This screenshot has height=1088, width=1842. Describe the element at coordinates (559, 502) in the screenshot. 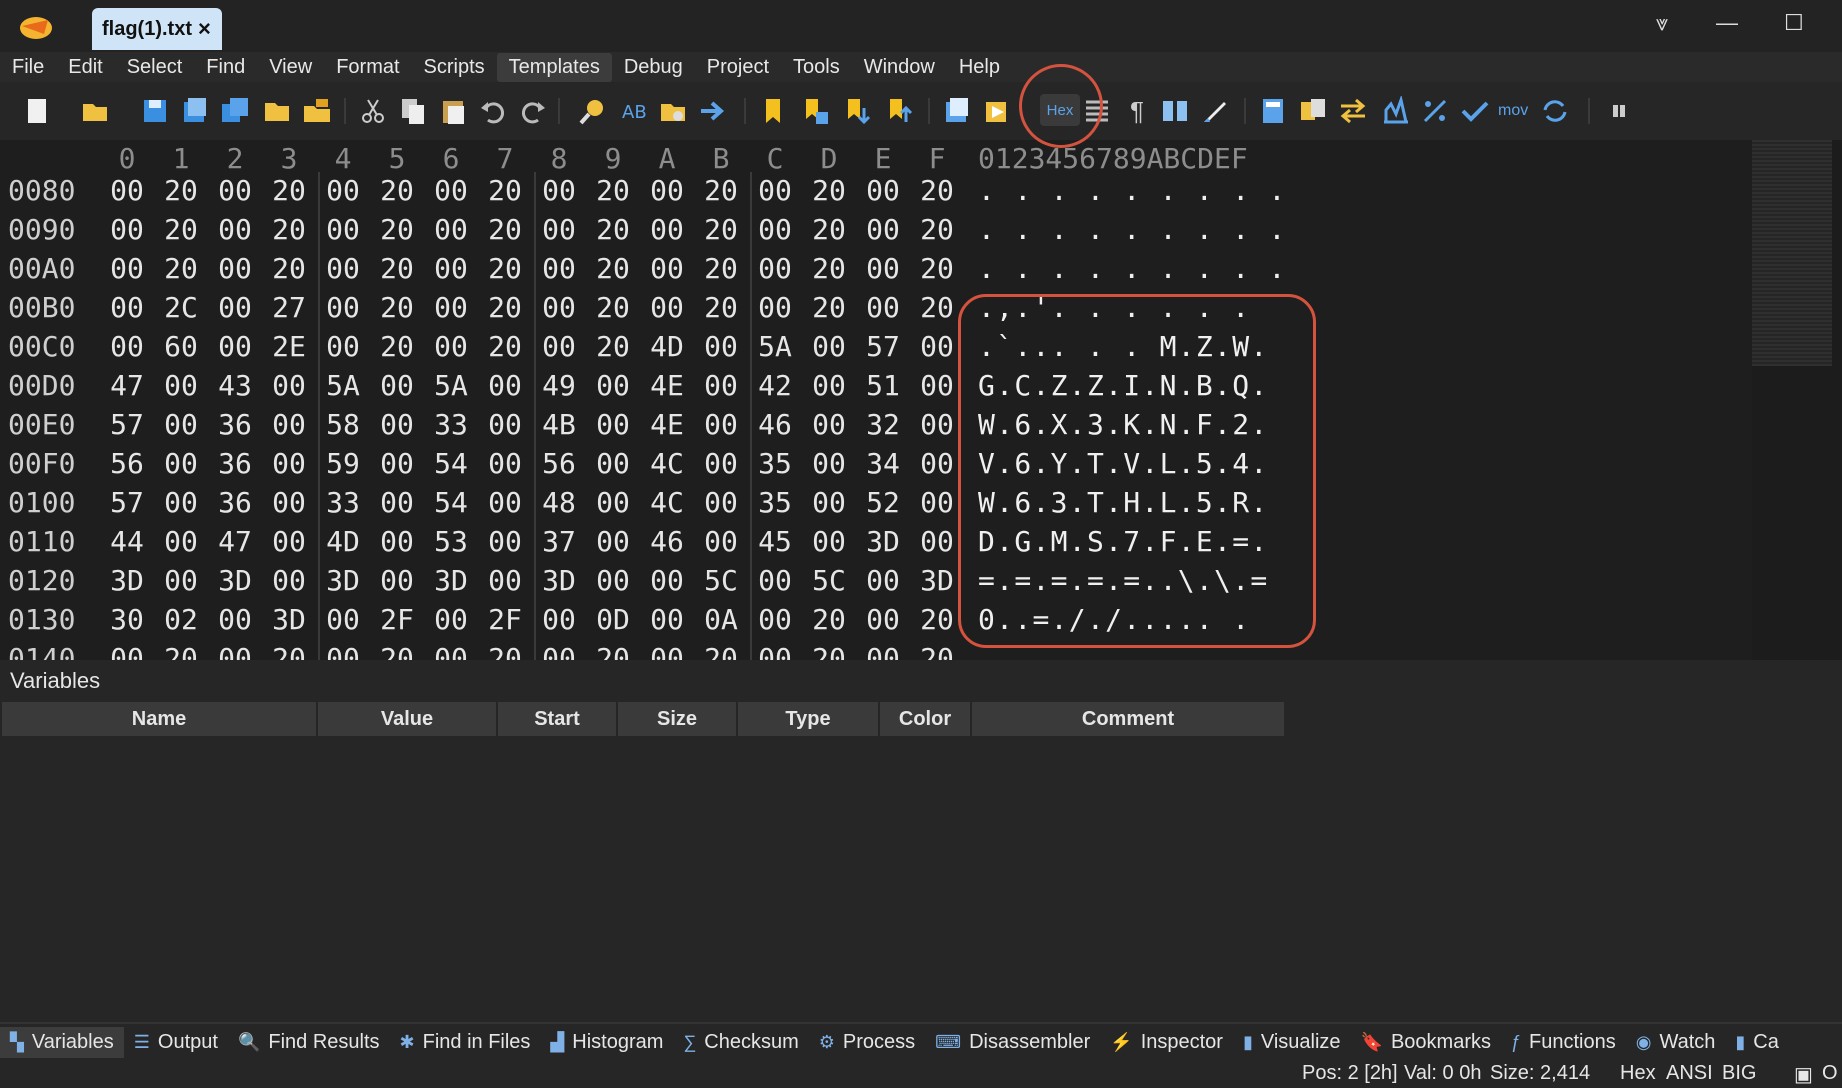

I see `hex-byte: 48` at that location.